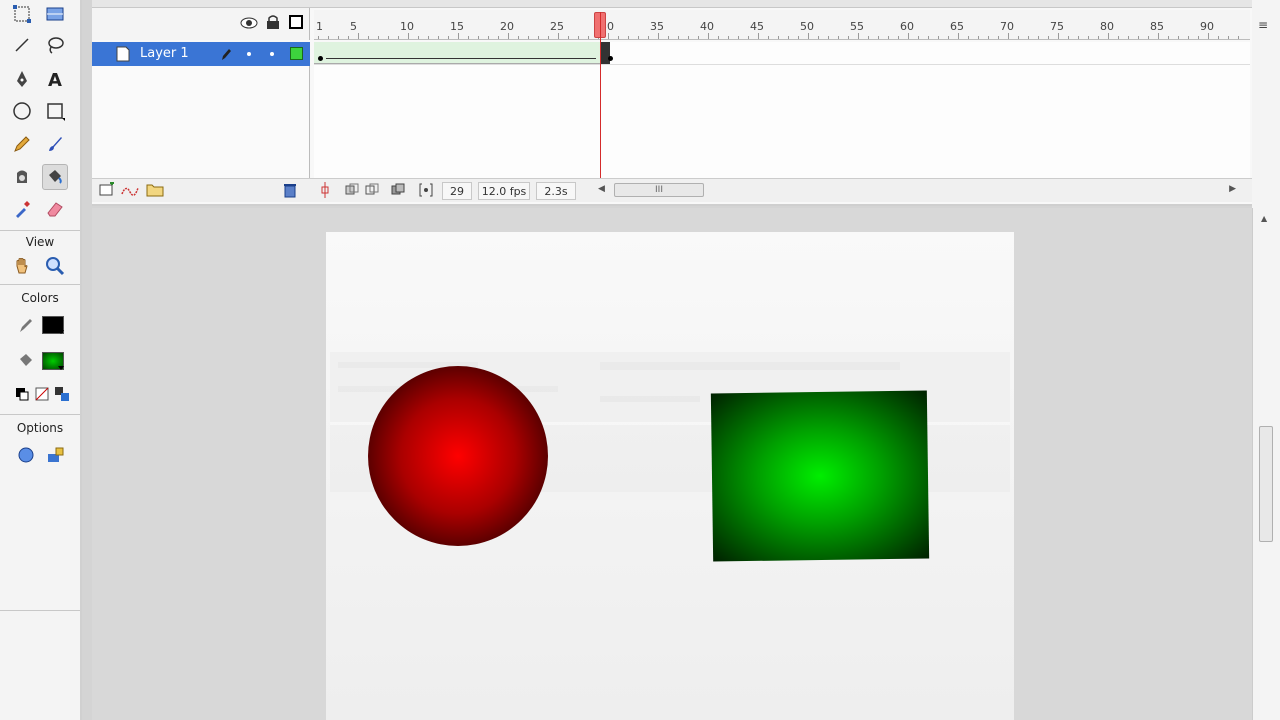 The image size is (1280, 720). What do you see at coordinates (372, 191) in the screenshot?
I see `onion-skin-outlines-icon` at bounding box center [372, 191].